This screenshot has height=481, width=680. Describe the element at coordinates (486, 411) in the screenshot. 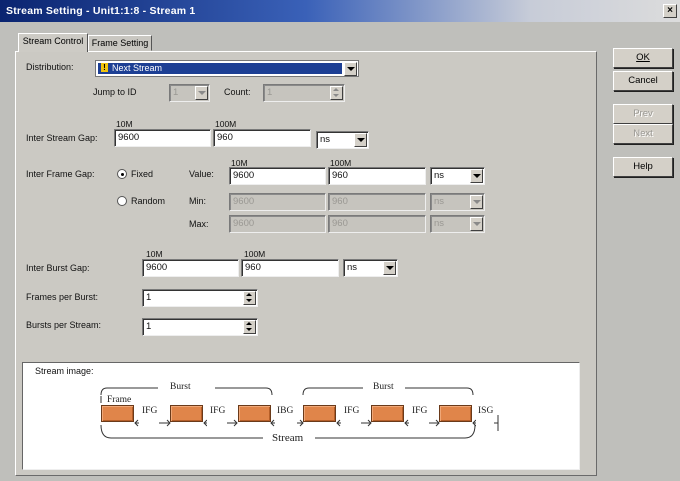

I see `isg-label-diagram: ISG` at that location.